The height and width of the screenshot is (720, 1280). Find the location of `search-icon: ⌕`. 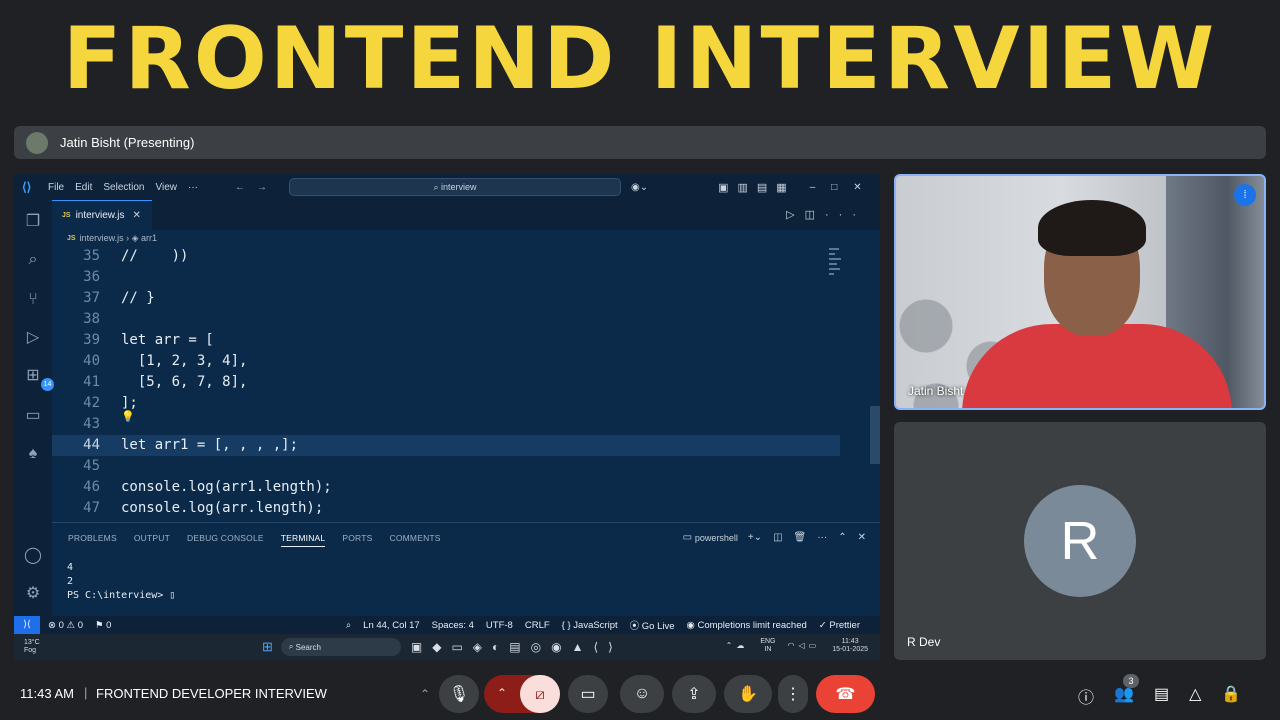

search-icon: ⌕ is located at coordinates (33, 260).